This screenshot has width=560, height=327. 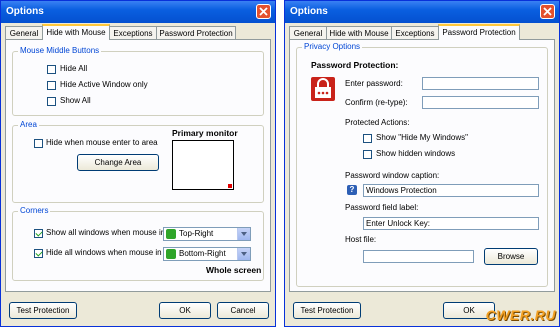 I want to click on field-label-field: Enter Unlock Key:, so click(x=451, y=223).